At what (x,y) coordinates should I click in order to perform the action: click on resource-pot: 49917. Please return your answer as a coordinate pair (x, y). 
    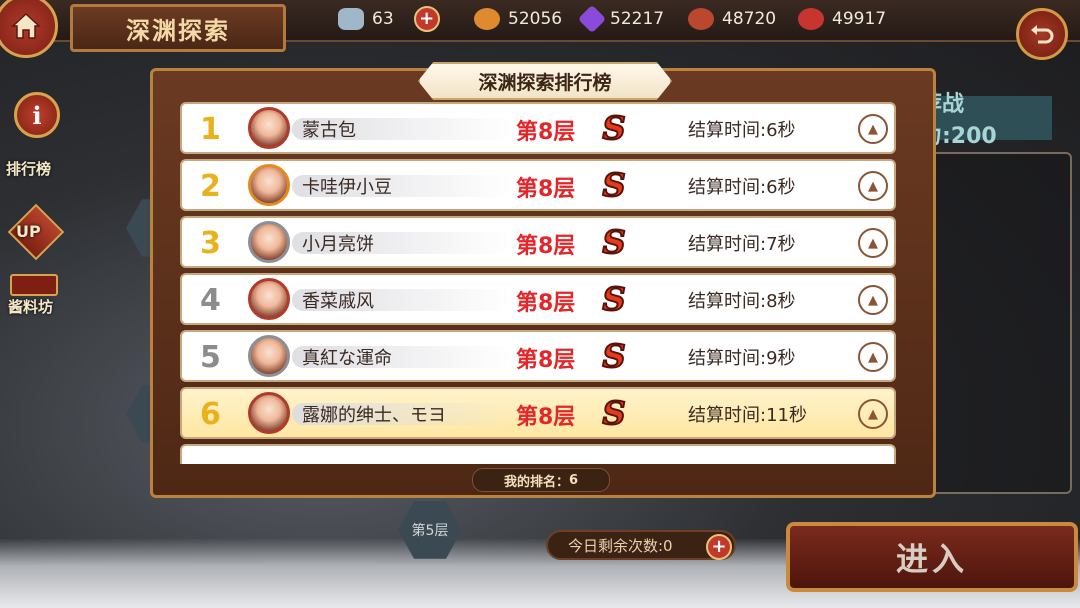
    Looking at the image, I should click on (842, 19).